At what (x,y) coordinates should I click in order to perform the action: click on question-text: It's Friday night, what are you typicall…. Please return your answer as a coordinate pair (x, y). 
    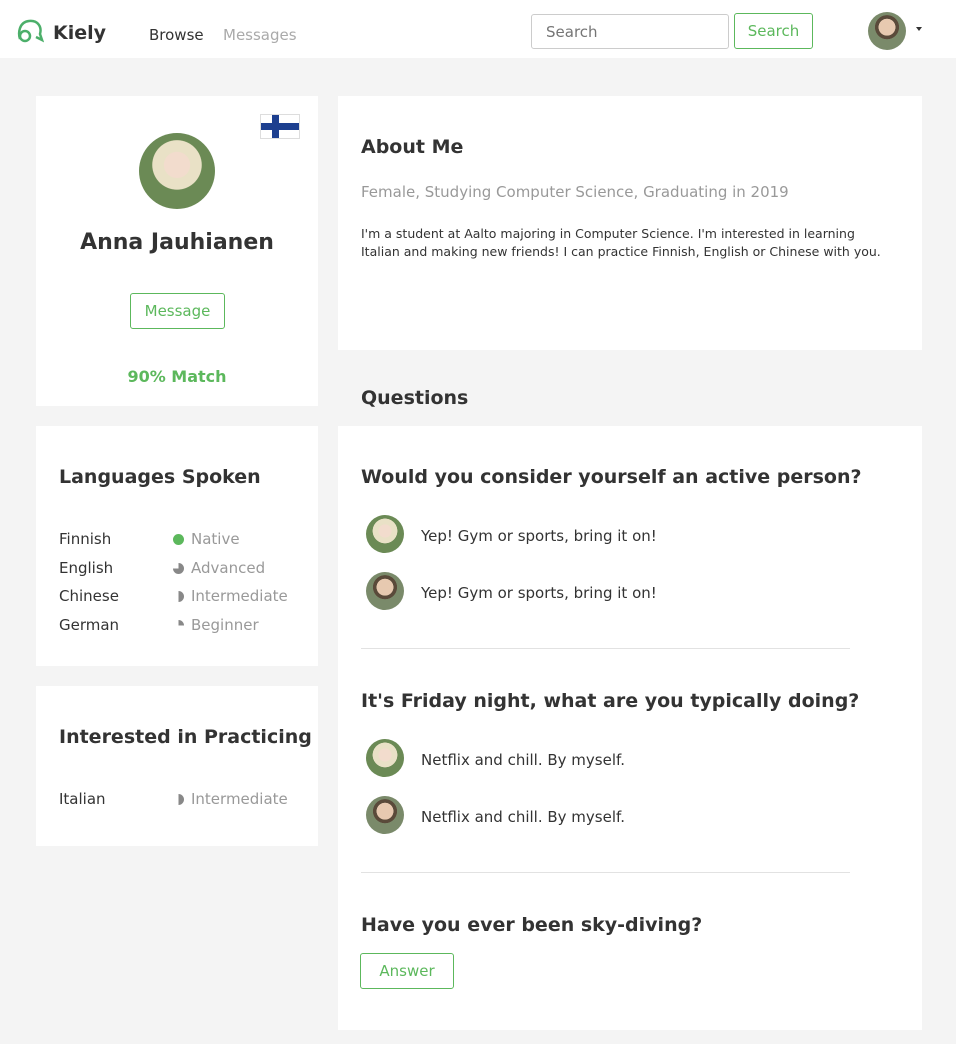
    Looking at the image, I should click on (610, 701).